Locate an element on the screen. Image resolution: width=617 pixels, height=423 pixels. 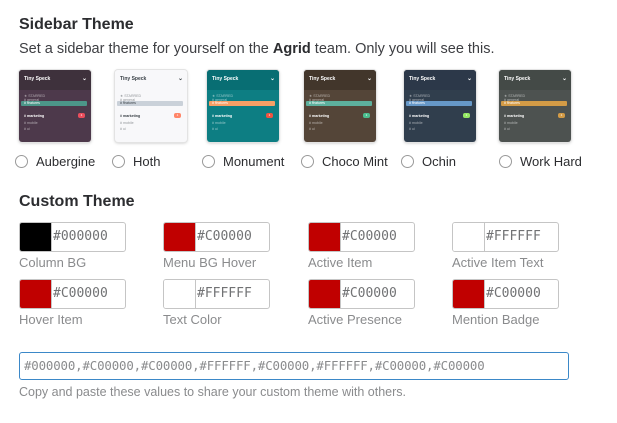
theme-radio-row: Choco Mint is located at coordinates (344, 161).